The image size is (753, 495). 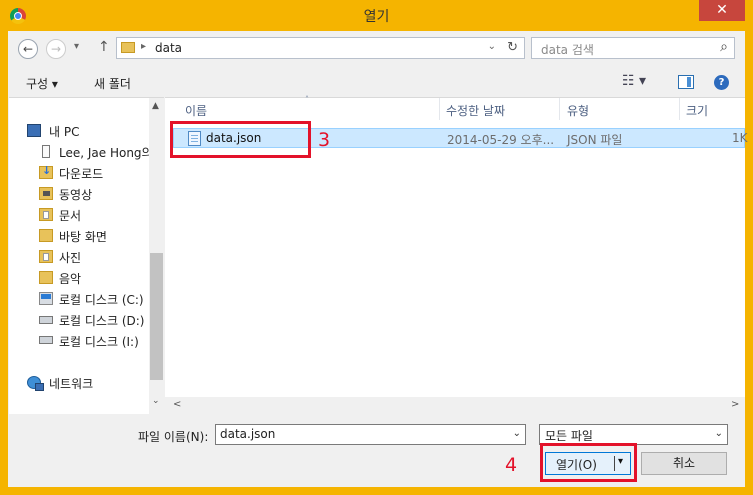 I want to click on nav-item-label: 다운로드, so click(x=81, y=174).